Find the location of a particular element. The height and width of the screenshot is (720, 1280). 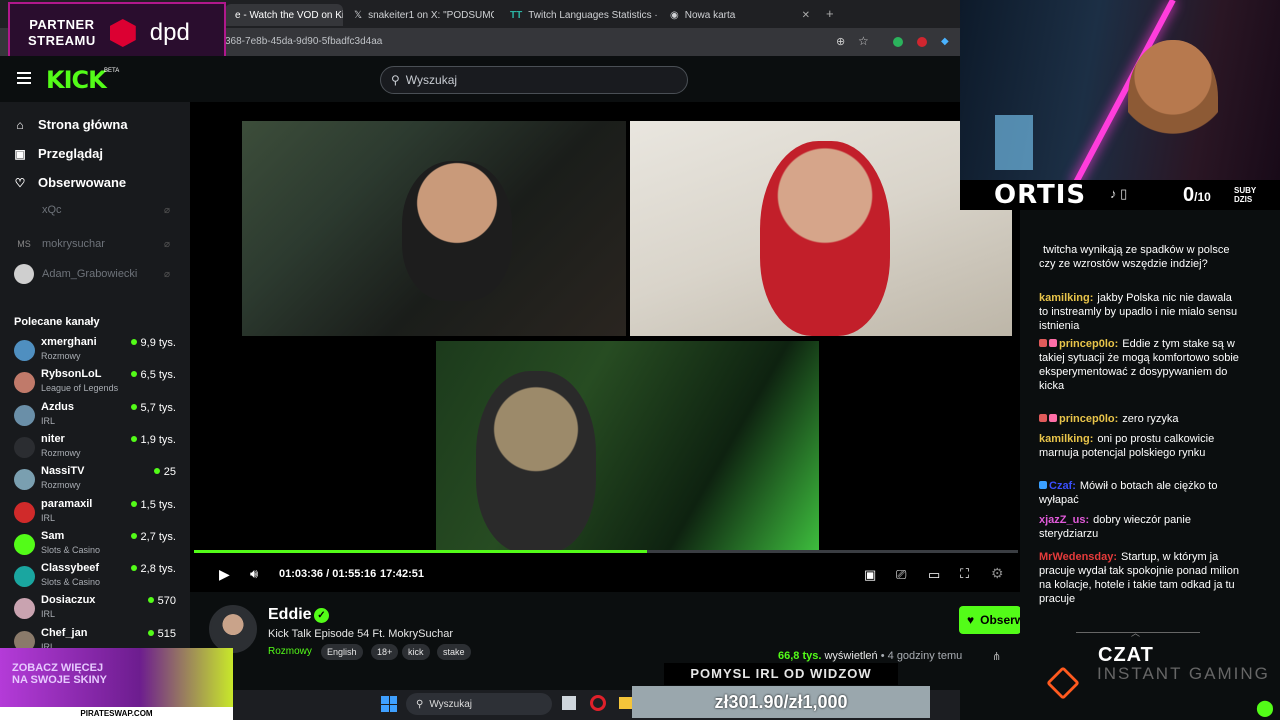

viewer-count: 25 is located at coordinates (164, 472).